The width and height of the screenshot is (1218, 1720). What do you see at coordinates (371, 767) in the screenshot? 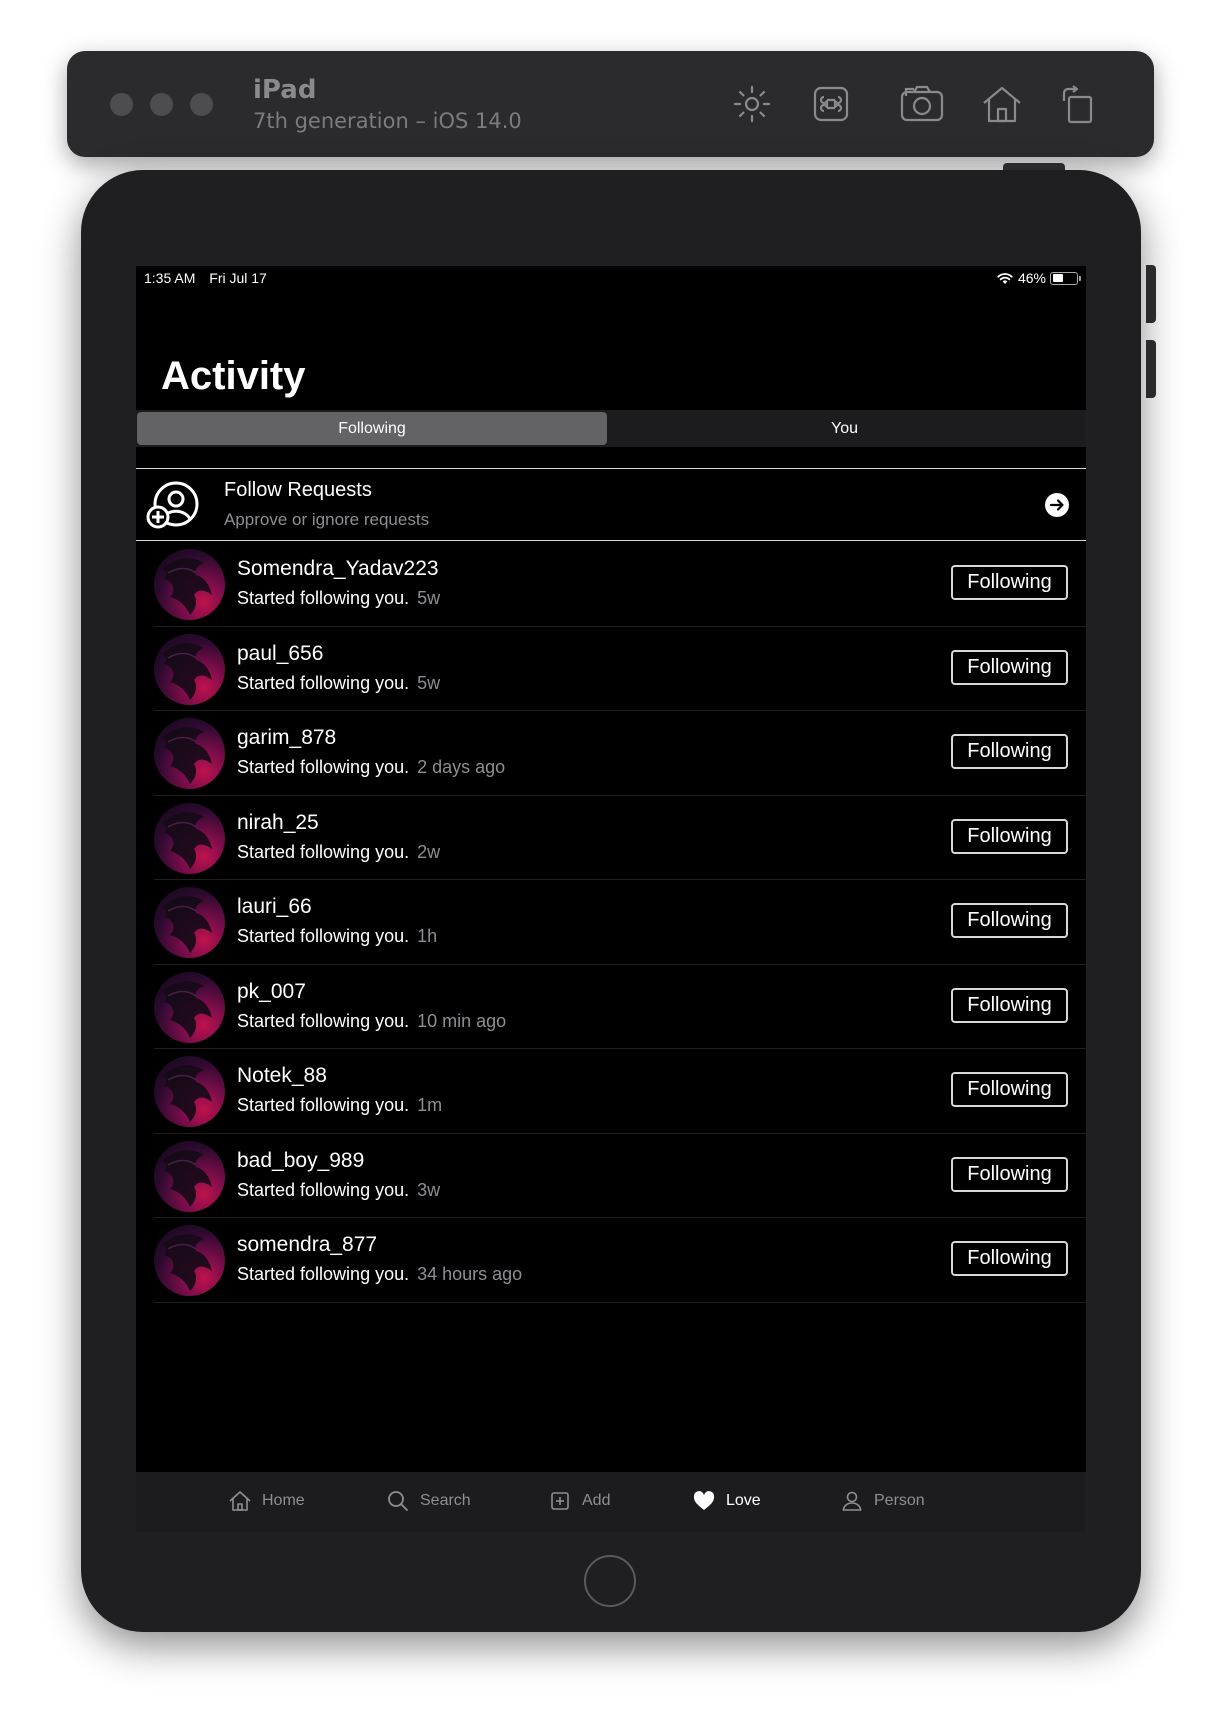
I see `activity-text: Started following you. 2 days ago` at bounding box center [371, 767].